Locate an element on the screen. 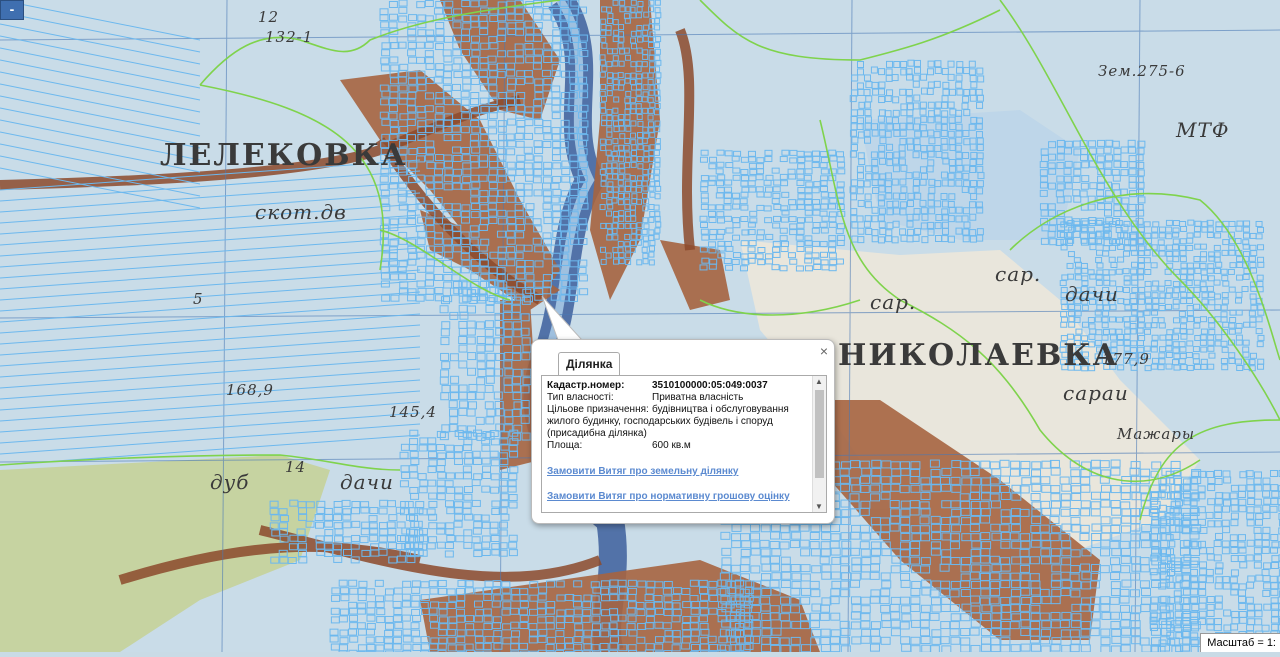  label-mazhary: Мажары is located at coordinates (1156, 434).